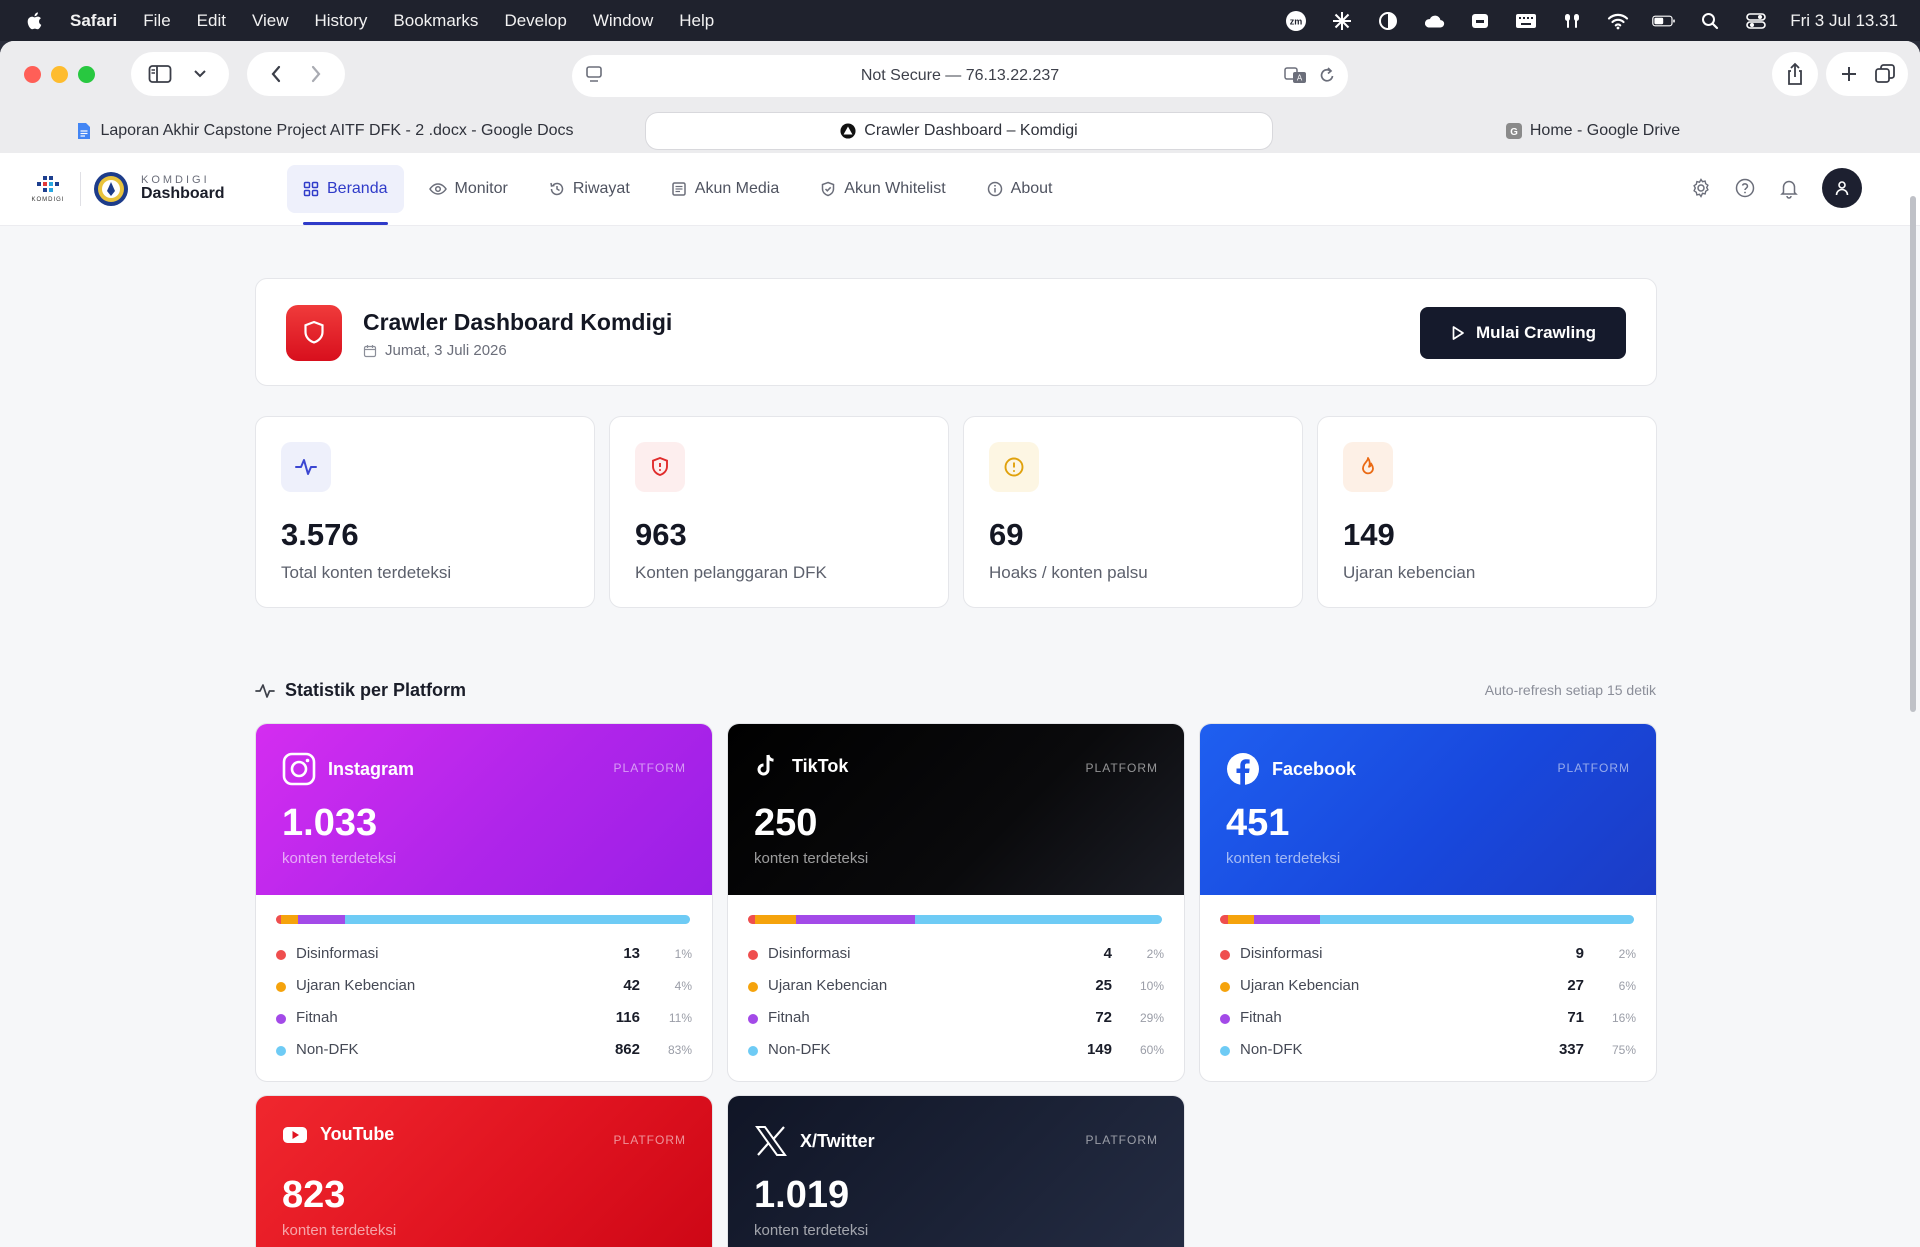 The height and width of the screenshot is (1247, 1920). I want to click on category-count: 149, so click(1099, 1049).